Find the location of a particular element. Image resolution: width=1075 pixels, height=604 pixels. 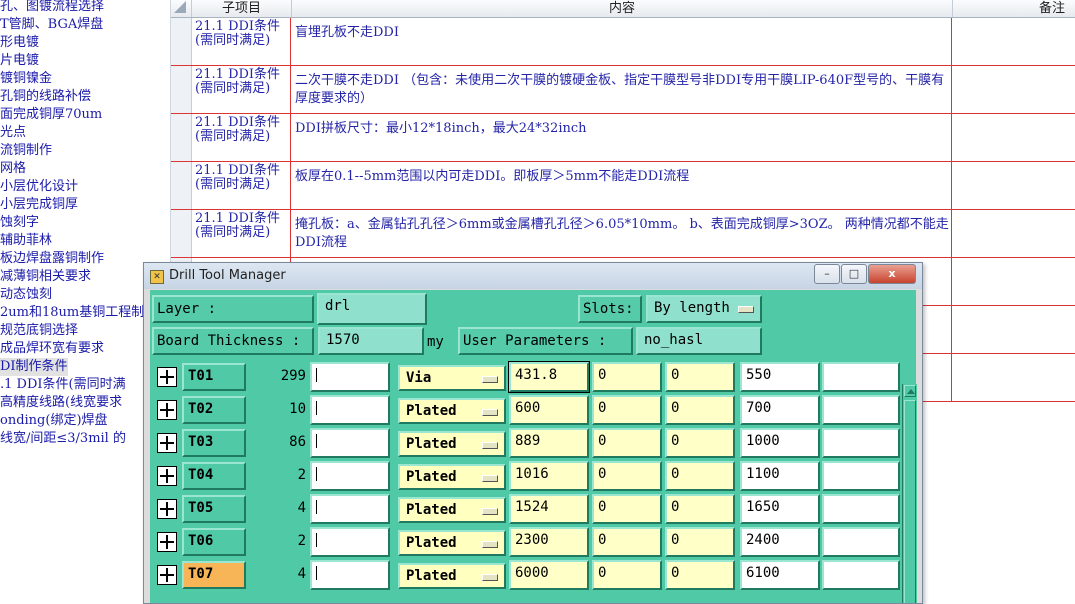

tool-size-field: 431.8 is located at coordinates (549, 377).